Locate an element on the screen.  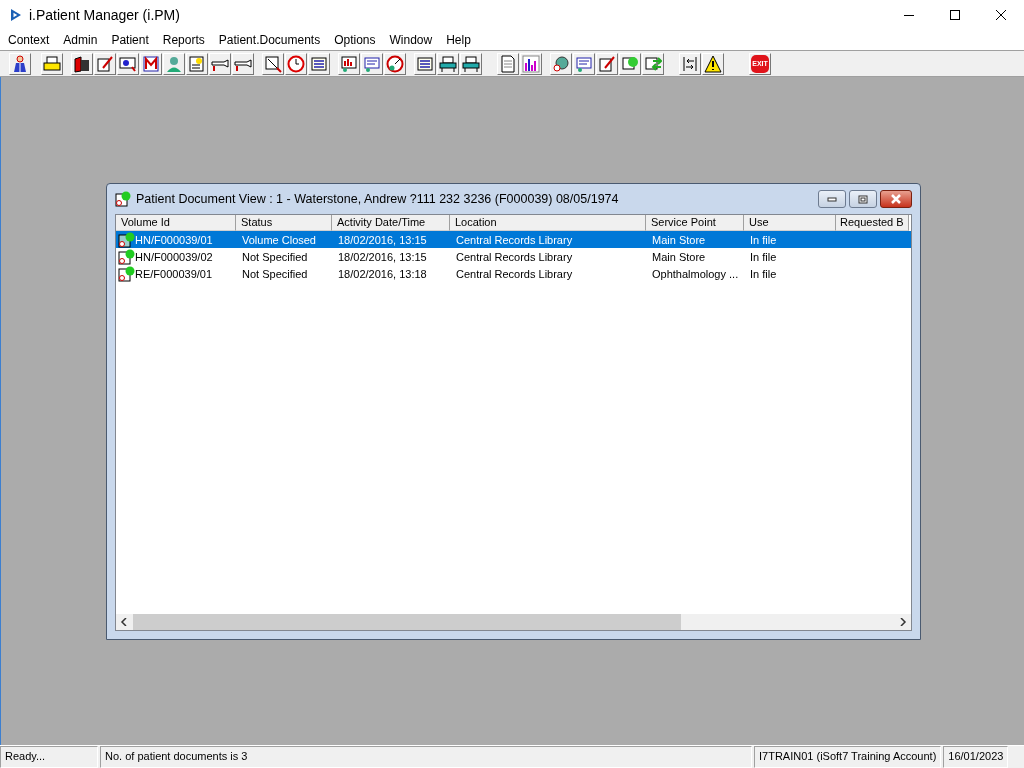
table-cell: HN/F000039/01 is located at coordinates (174, 239).